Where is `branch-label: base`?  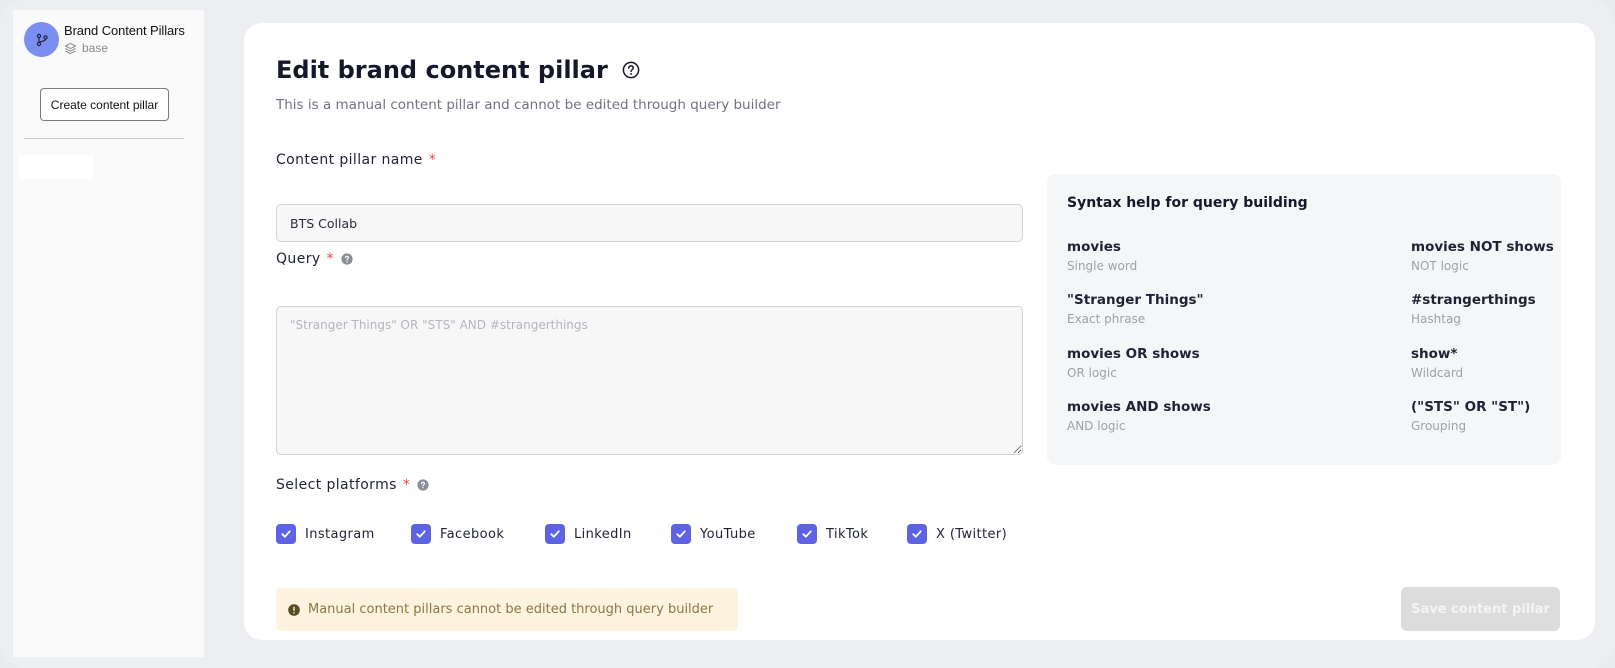
branch-label: base is located at coordinates (124, 48).